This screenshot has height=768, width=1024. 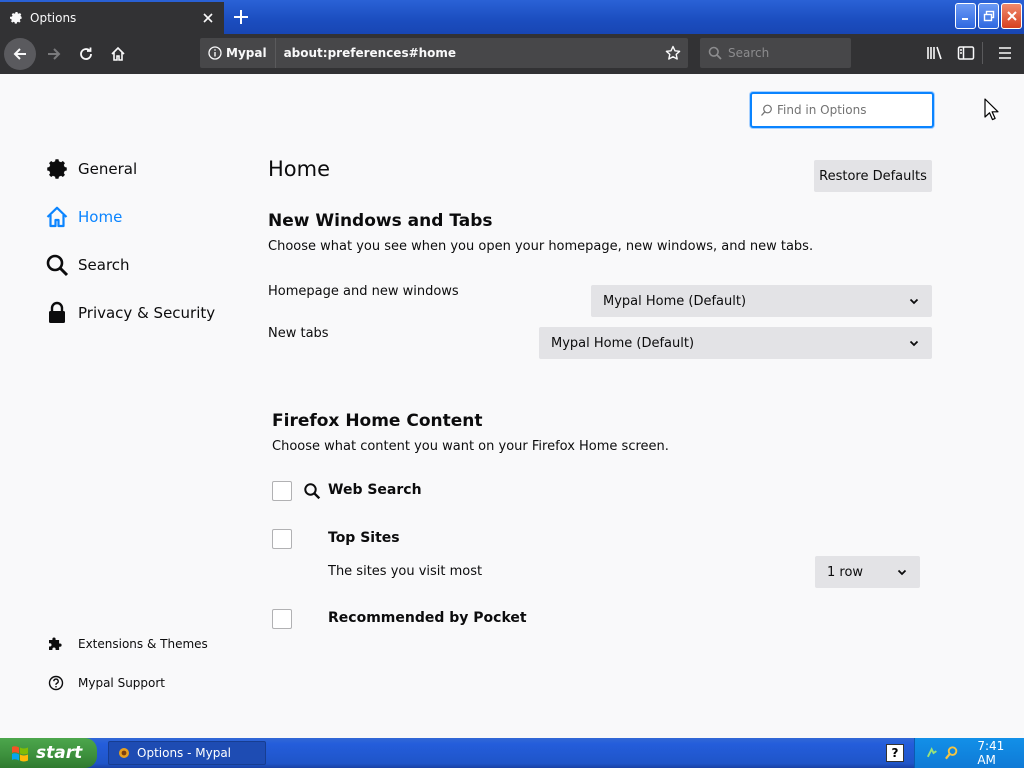 I want to click on category-label: Home, so click(x=100, y=217).